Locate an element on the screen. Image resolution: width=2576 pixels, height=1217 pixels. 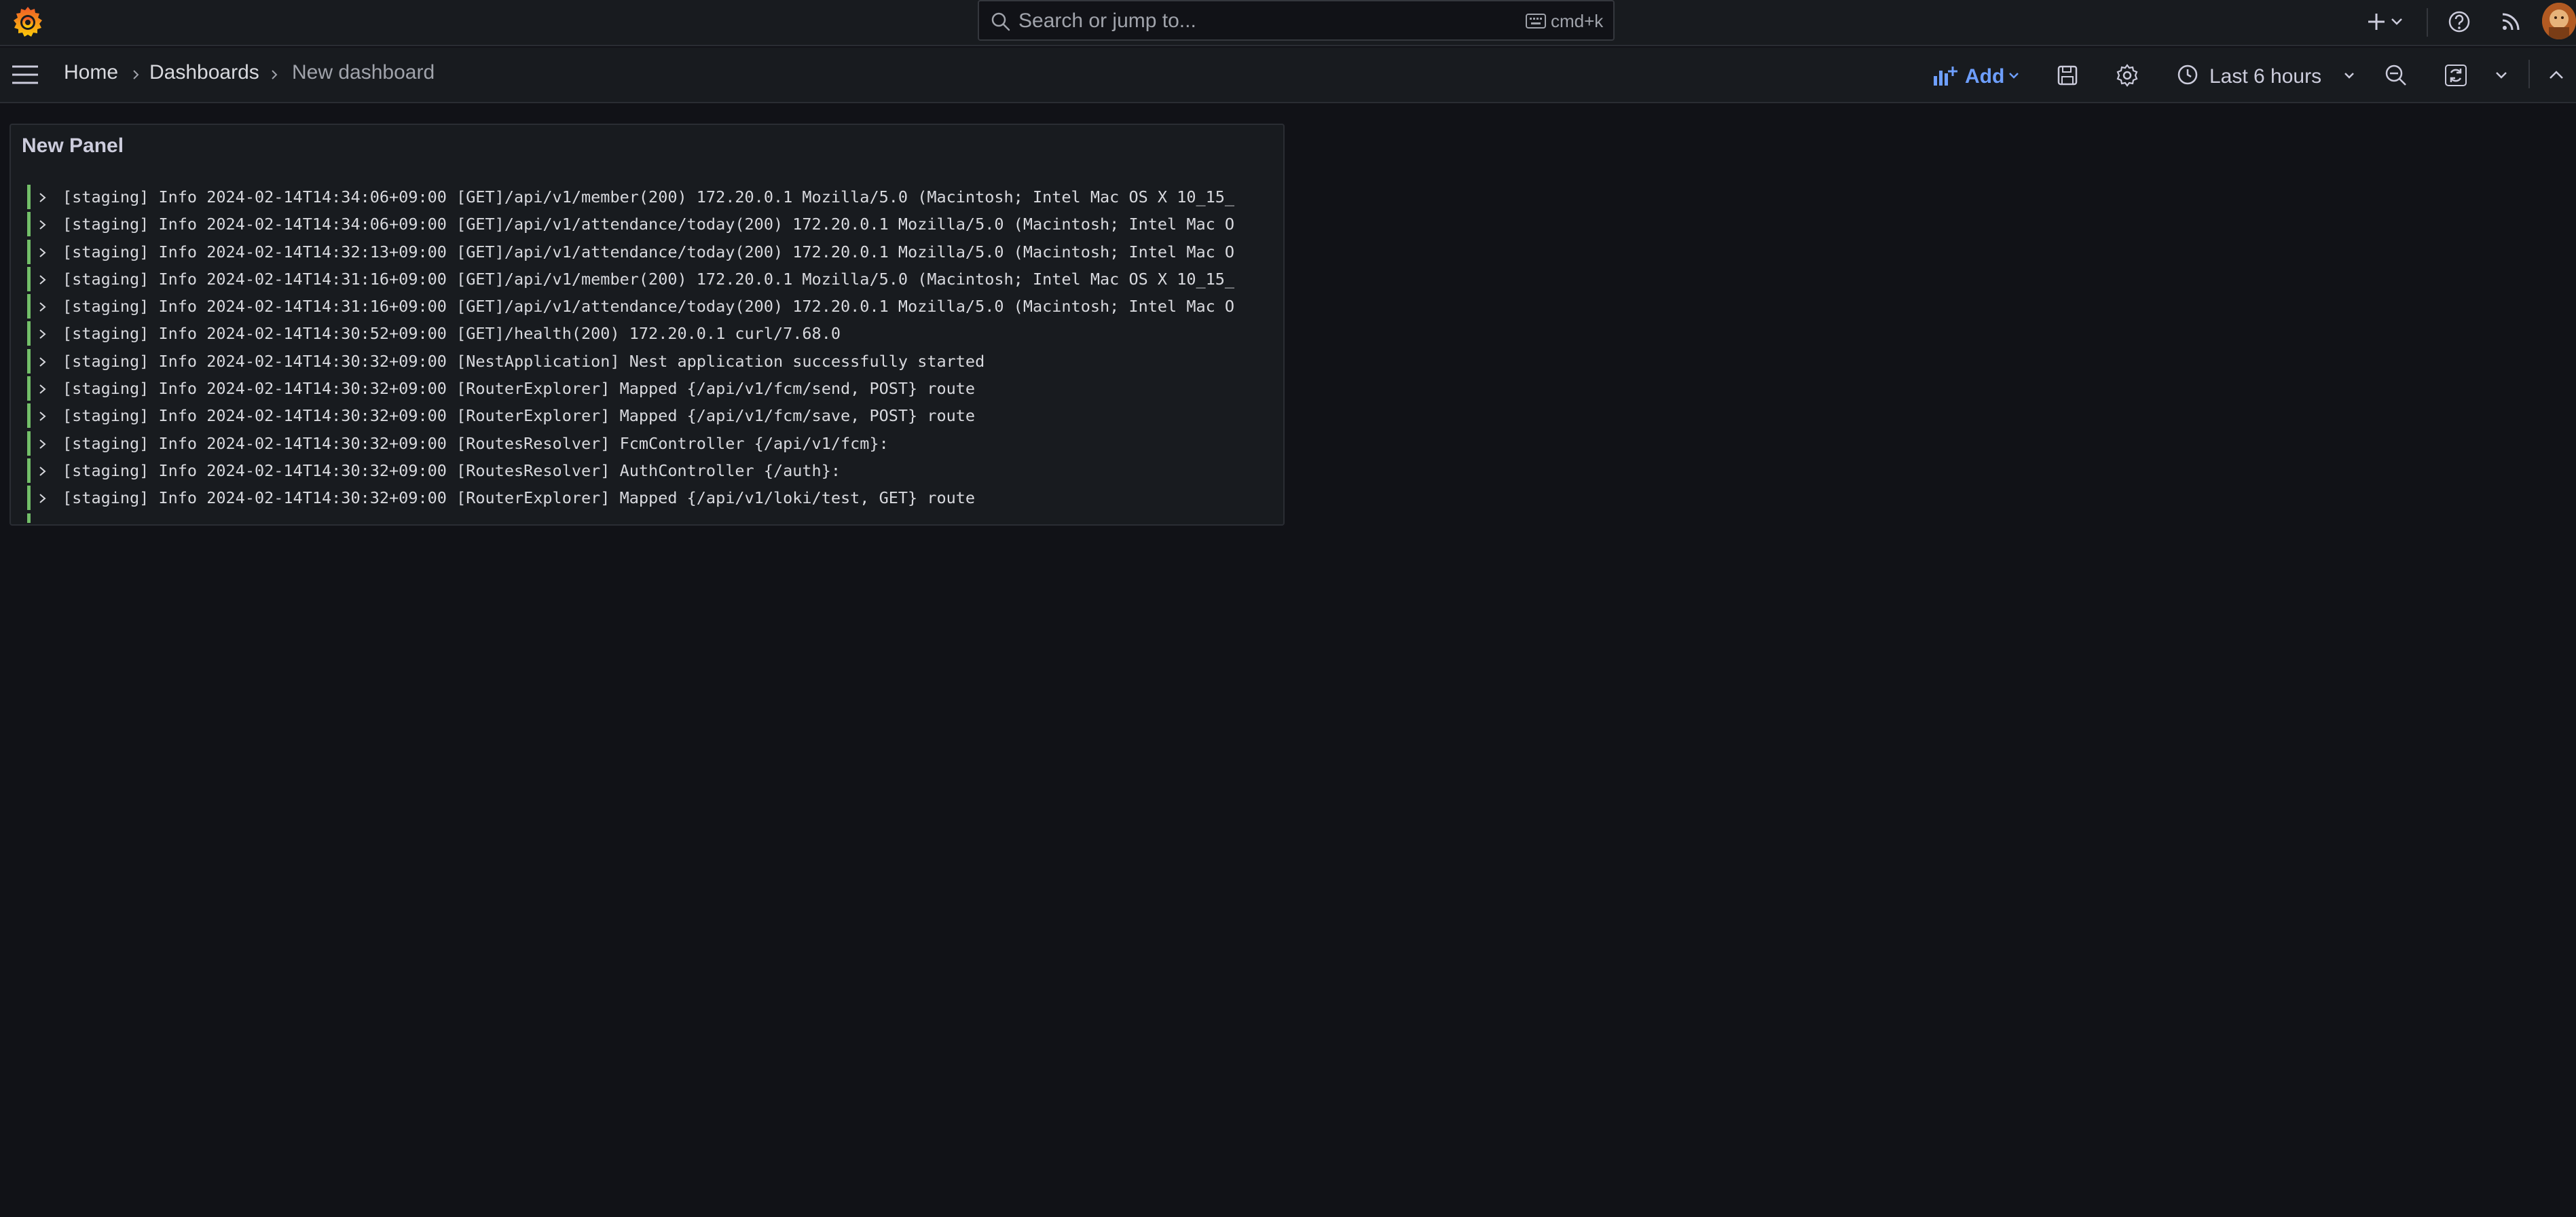
plus-icon is located at coordinates (2376, 21).